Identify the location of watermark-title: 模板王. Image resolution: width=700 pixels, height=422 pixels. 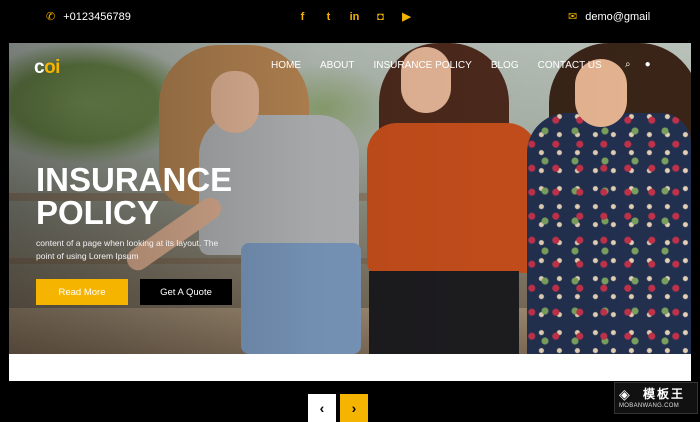
(664, 394).